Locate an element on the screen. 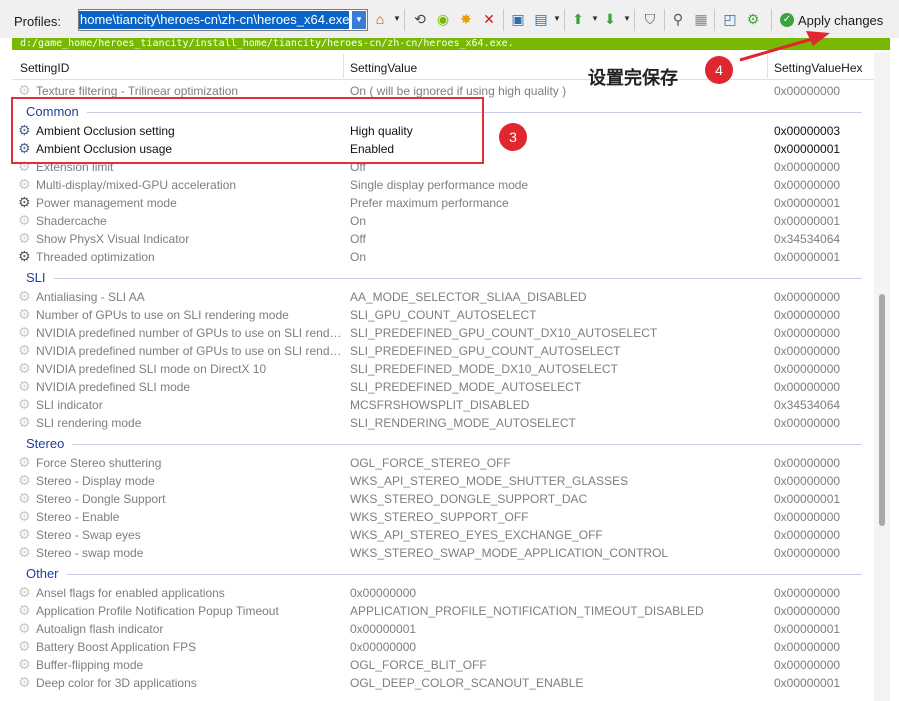 This screenshot has height=701, width=899. setting-value: On is located at coordinates (358, 221).